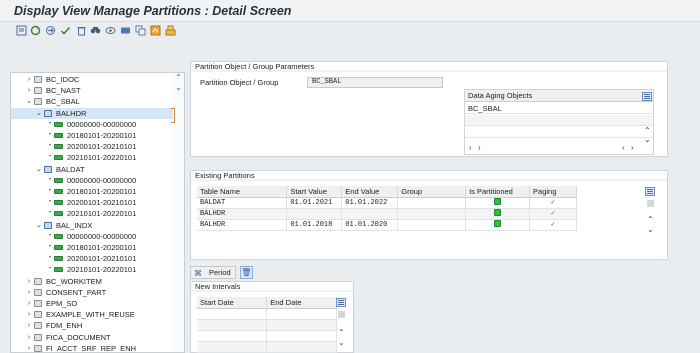 This screenshot has height=353, width=700. Describe the element at coordinates (92, 79) in the screenshot. I see `tree-node: › BC_IDOC` at that location.